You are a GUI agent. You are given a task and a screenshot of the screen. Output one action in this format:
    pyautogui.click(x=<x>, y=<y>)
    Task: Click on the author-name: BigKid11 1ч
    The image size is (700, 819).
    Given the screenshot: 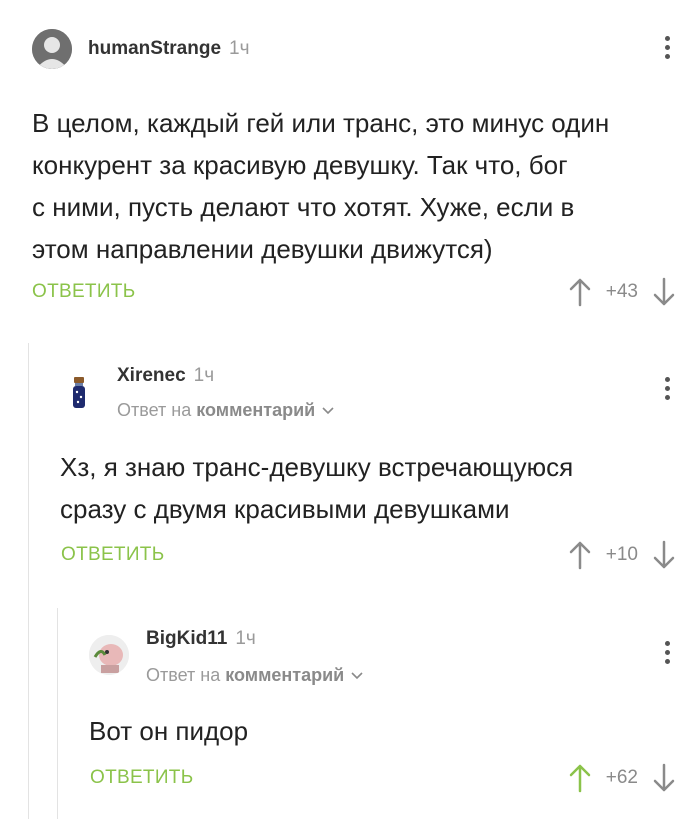 What is the action you would take?
    pyautogui.click(x=201, y=639)
    